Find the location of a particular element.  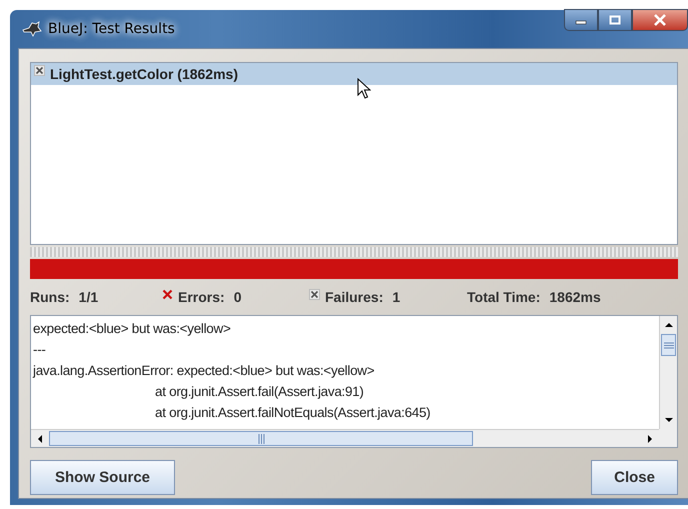

maximize-icon is located at coordinates (615, 20).